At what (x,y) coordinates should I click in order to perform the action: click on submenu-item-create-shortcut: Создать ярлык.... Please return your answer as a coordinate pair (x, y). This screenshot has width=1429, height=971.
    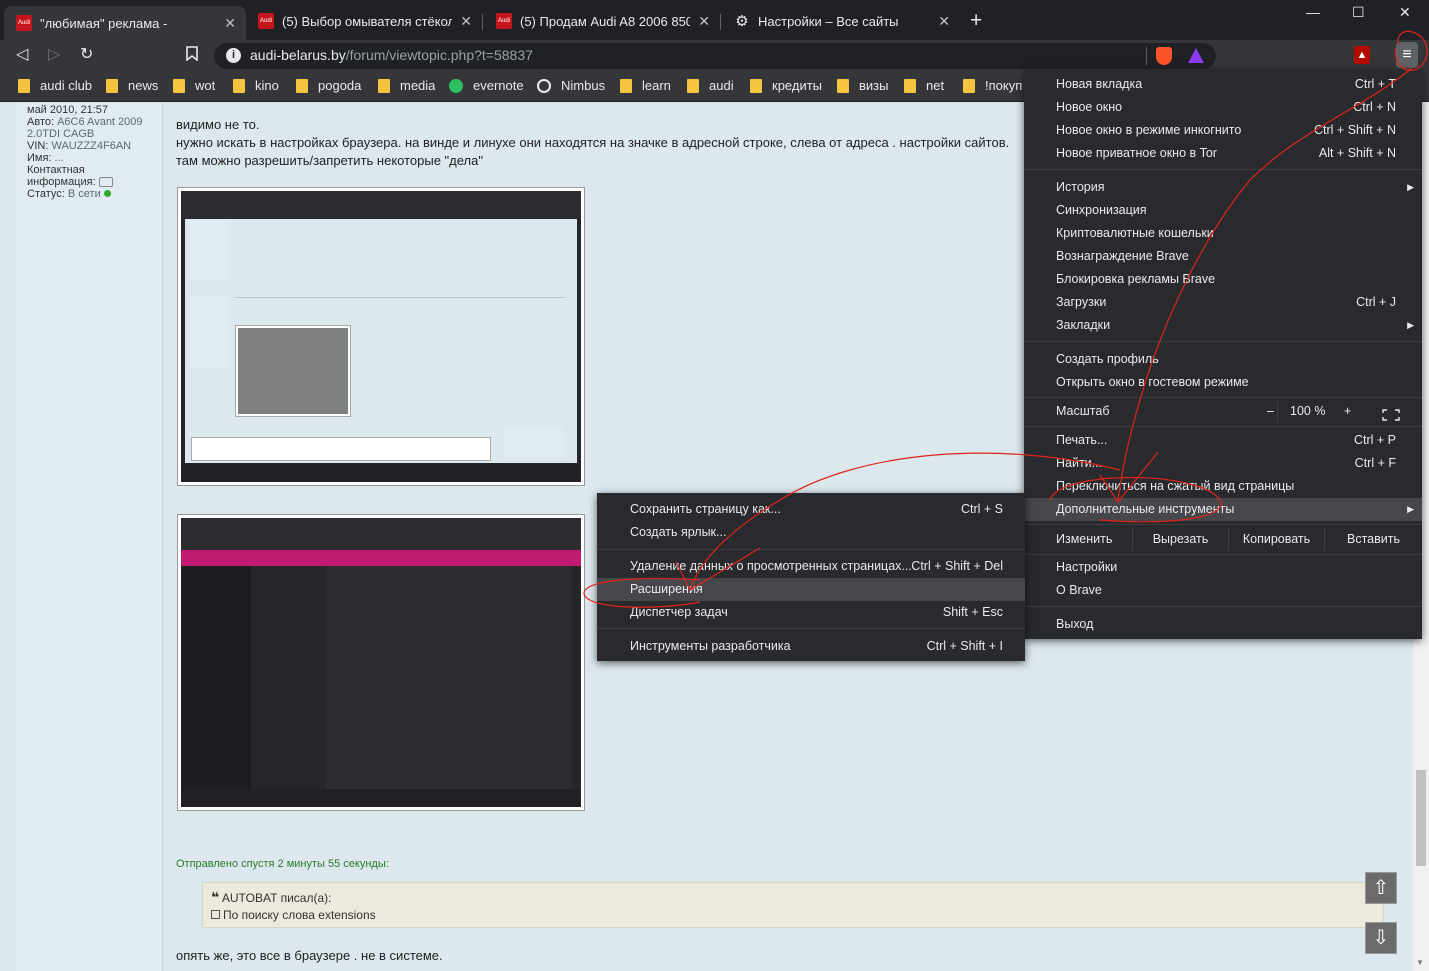
    Looking at the image, I should click on (811, 532).